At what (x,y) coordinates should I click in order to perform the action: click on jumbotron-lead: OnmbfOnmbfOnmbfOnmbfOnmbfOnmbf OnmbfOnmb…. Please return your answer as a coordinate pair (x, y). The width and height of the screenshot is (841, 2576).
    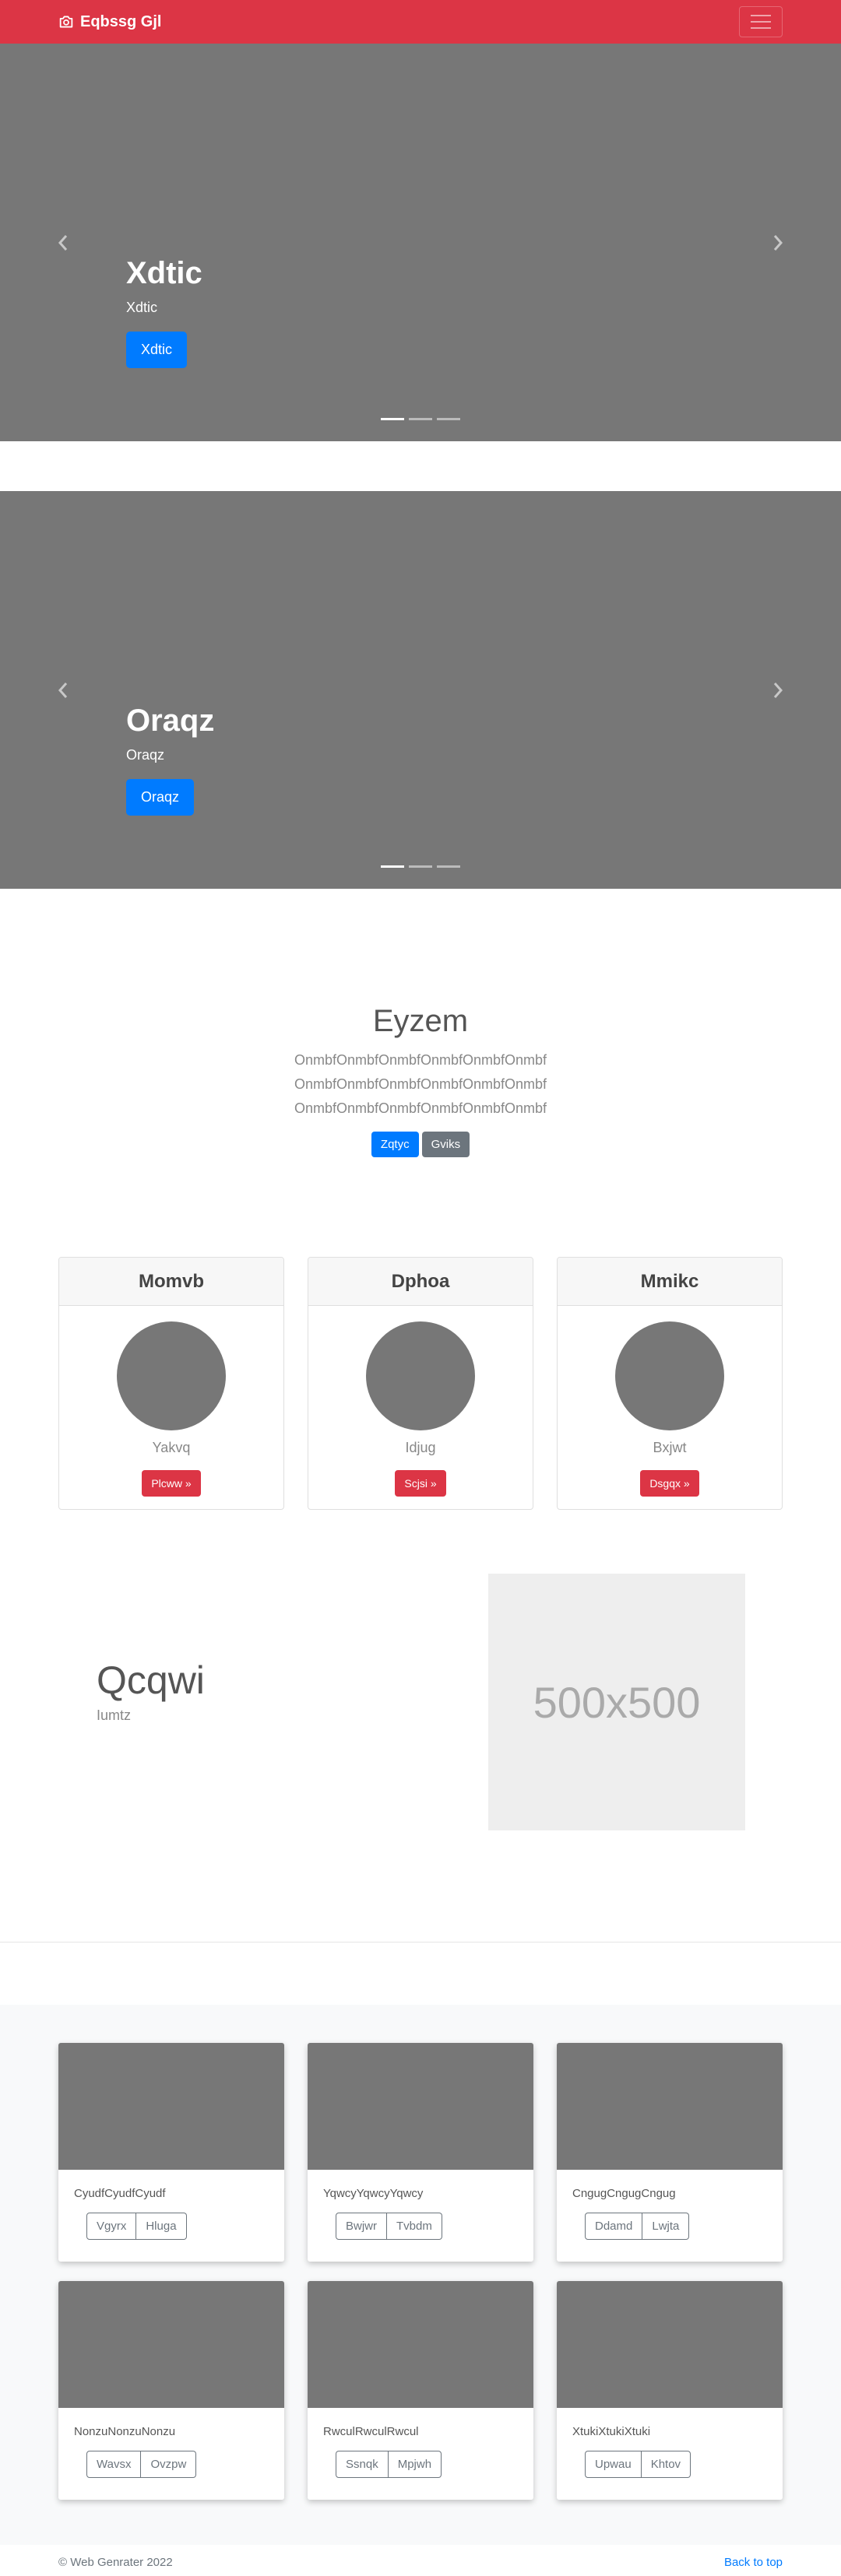
    Looking at the image, I should click on (420, 1084).